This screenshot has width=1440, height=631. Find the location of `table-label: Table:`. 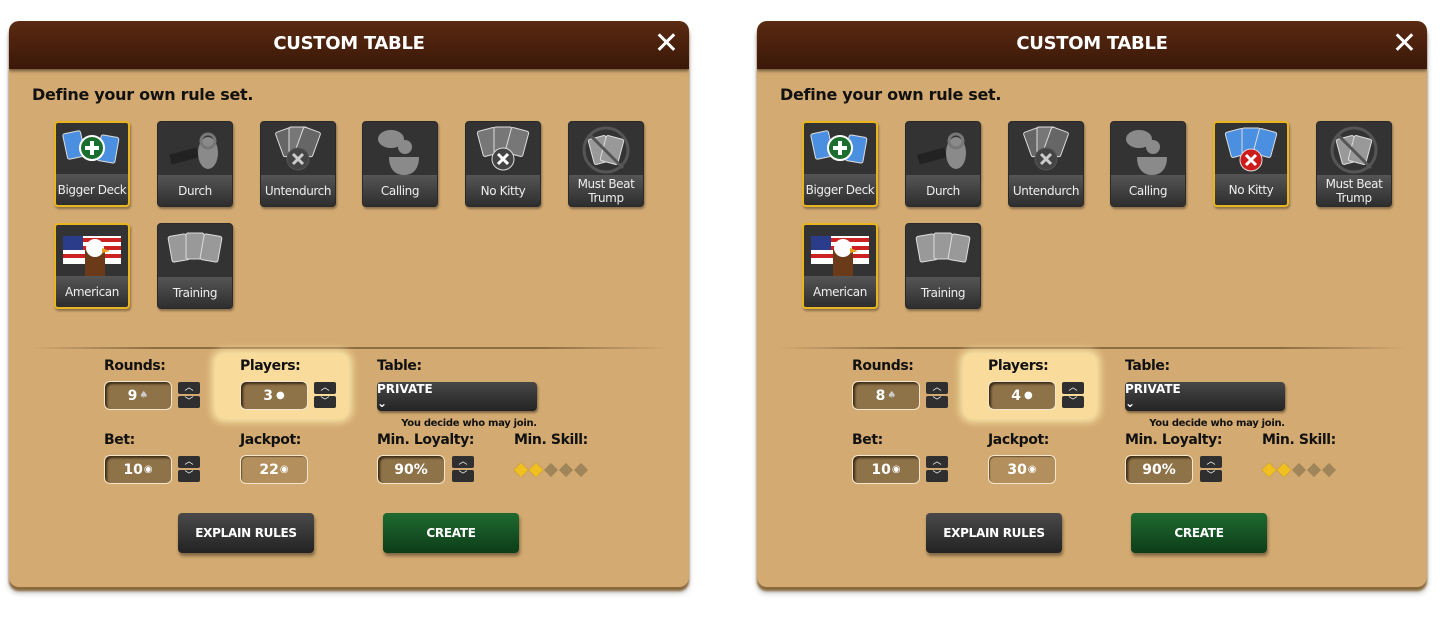

table-label: Table: is located at coordinates (399, 366).